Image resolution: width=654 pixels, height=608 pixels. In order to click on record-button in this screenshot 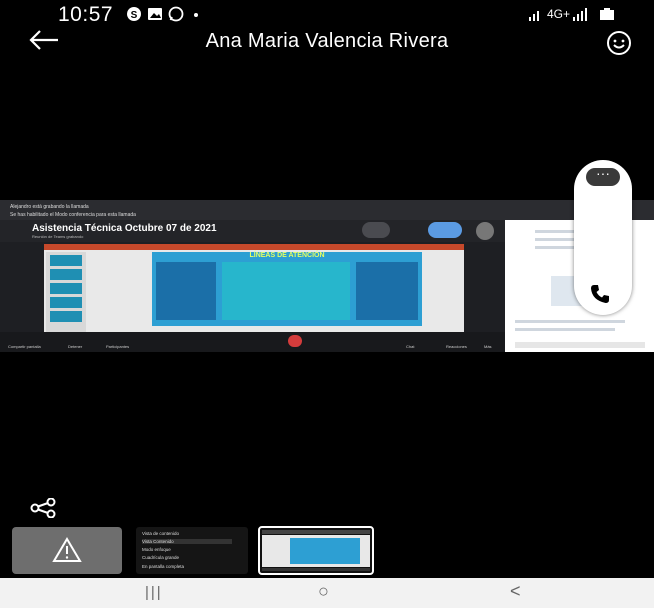, I will do `click(376, 230)`.